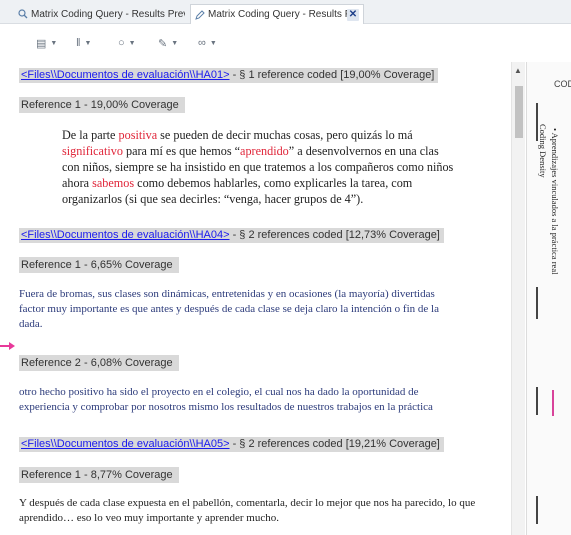 This screenshot has width=571, height=535. I want to click on query-icon, so click(23, 14).